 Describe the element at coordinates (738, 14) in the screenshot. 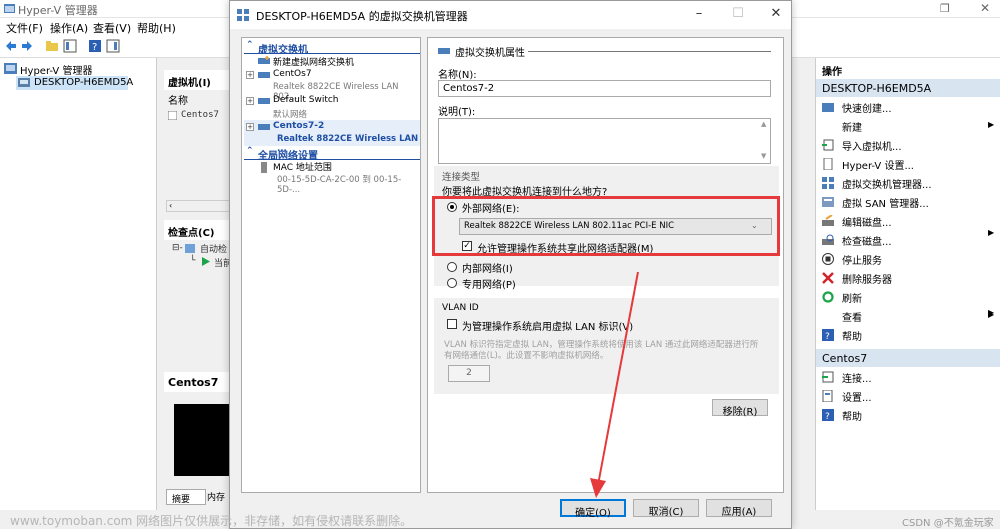

I see `maximize-icon: ☐` at that location.